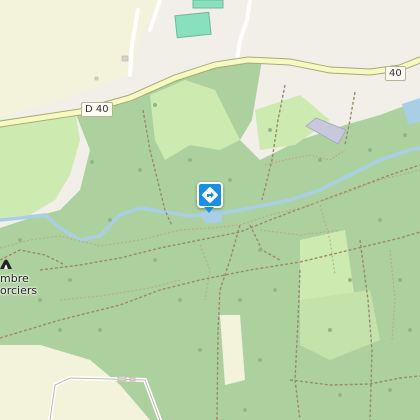  I want to click on road-label-d40: D 40, so click(97, 109).